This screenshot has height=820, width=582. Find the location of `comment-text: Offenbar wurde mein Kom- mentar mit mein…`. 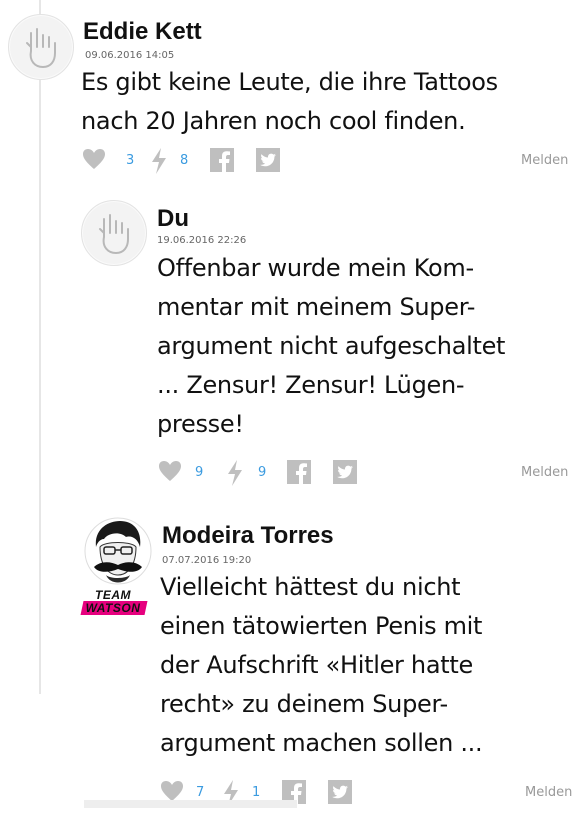

comment-text: Offenbar wurde mein Kom- mentar mit mein… is located at coordinates (331, 346).